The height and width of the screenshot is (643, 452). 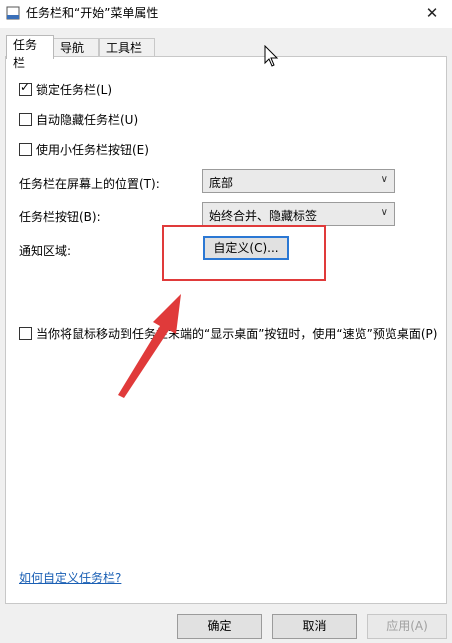 I want to click on auto-hide-checkbox, so click(x=25, y=119).